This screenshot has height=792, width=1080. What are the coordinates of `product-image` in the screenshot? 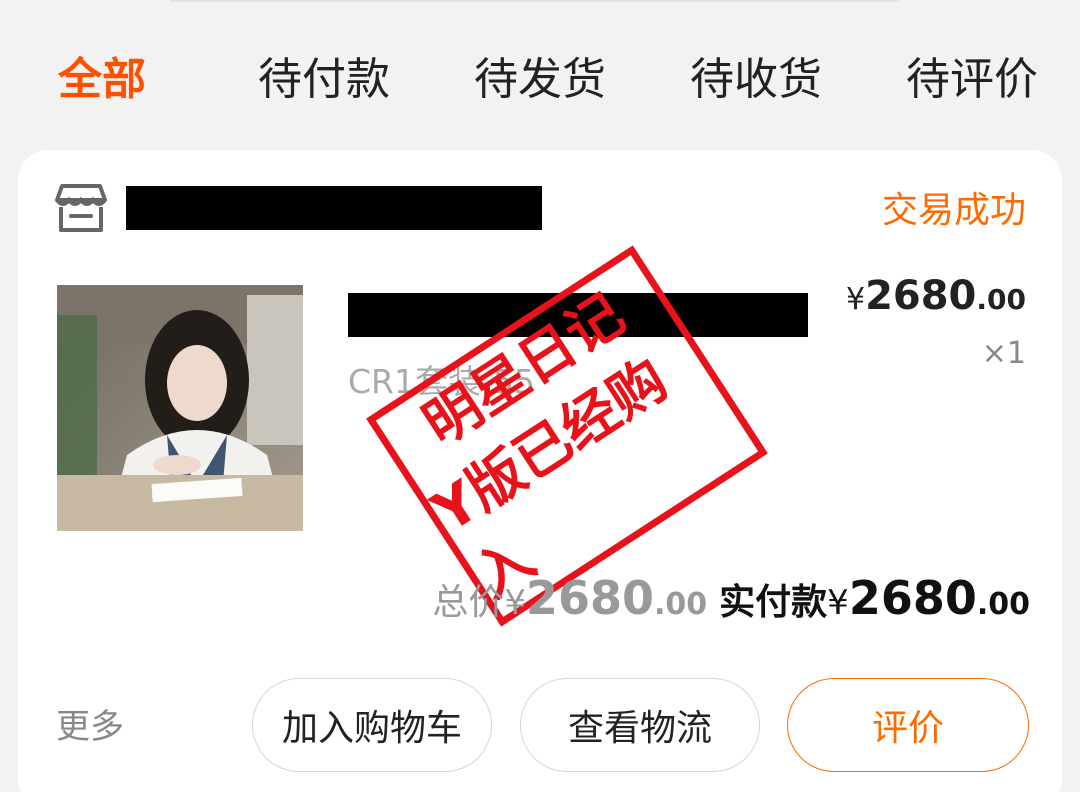 It's located at (180, 408).